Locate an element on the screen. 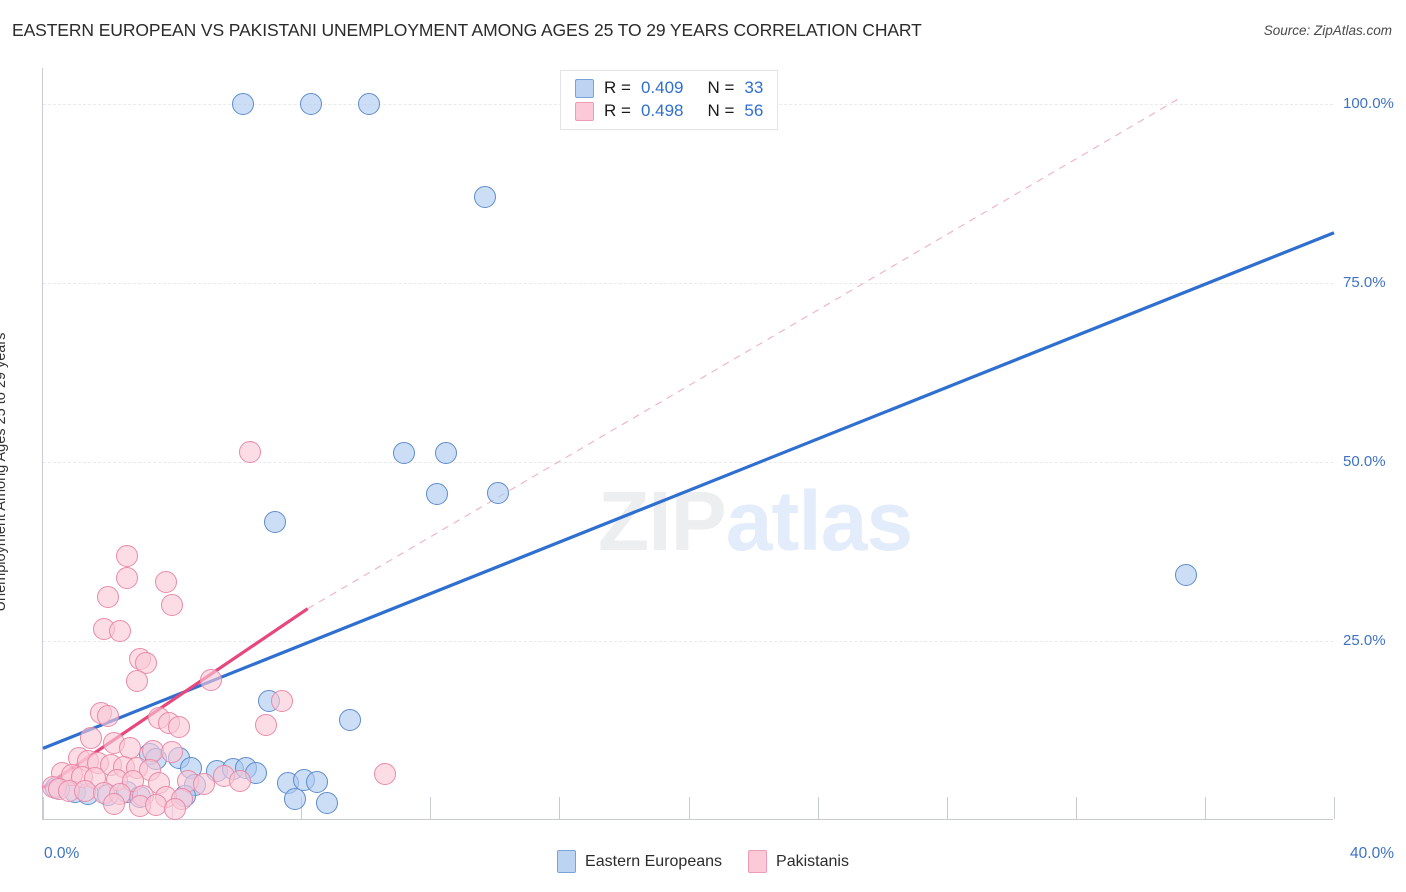 This screenshot has width=1406, height=892. series-legend: Eastern Europeans Pakistanis is located at coordinates (703, 861).